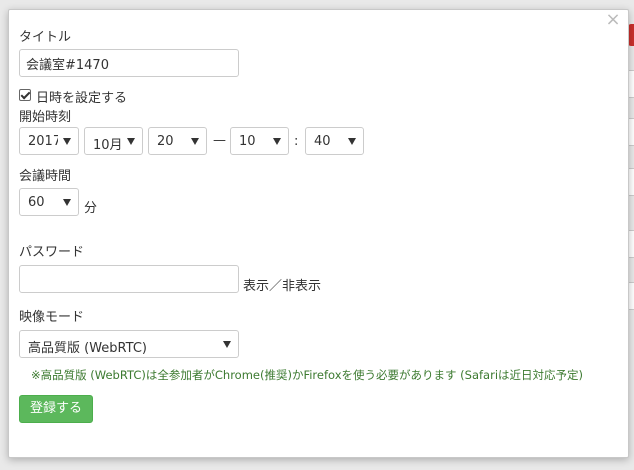 This screenshot has width=634, height=470. Describe the element at coordinates (82, 98) in the screenshot. I see `datetime-checkbox-label: 日時を設定する` at that location.